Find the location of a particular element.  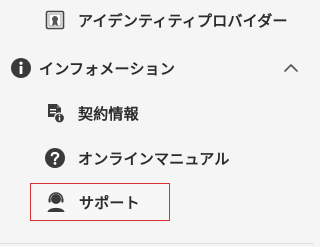

sidebar-item-label: サポート is located at coordinates (109, 202).